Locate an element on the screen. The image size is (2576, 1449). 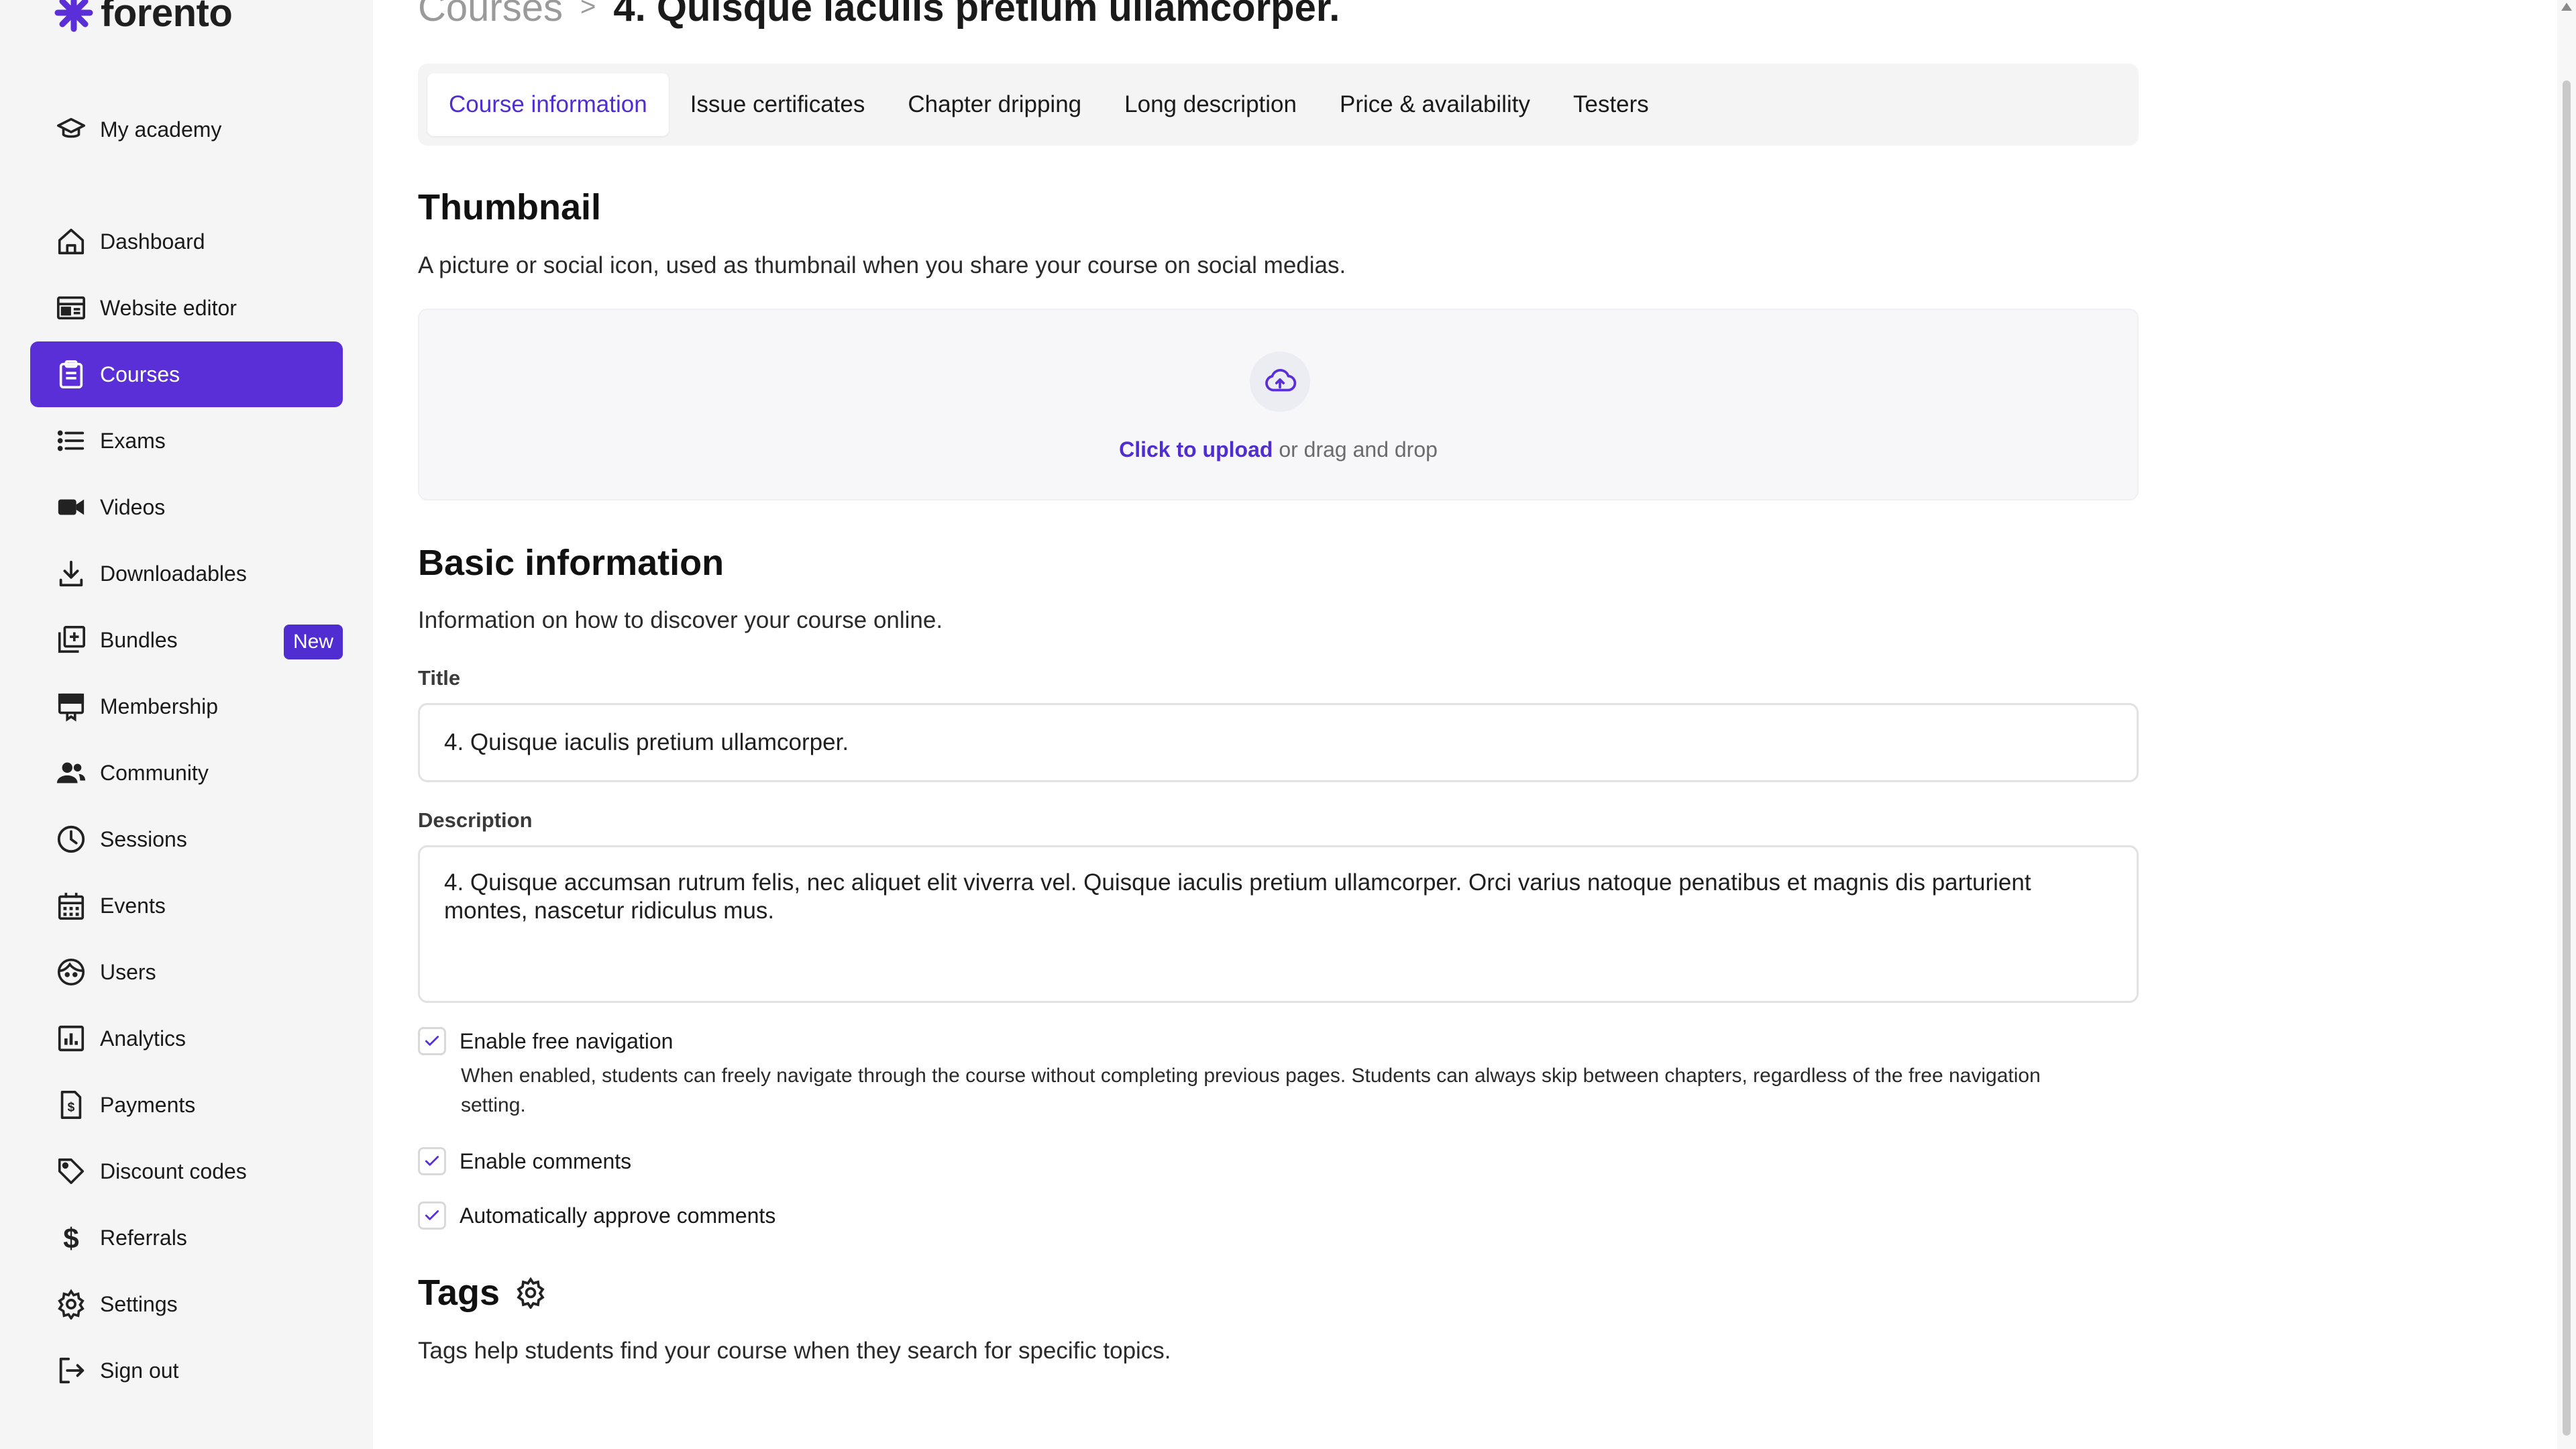
sidebar-item-label: Settings is located at coordinates (139, 1303).